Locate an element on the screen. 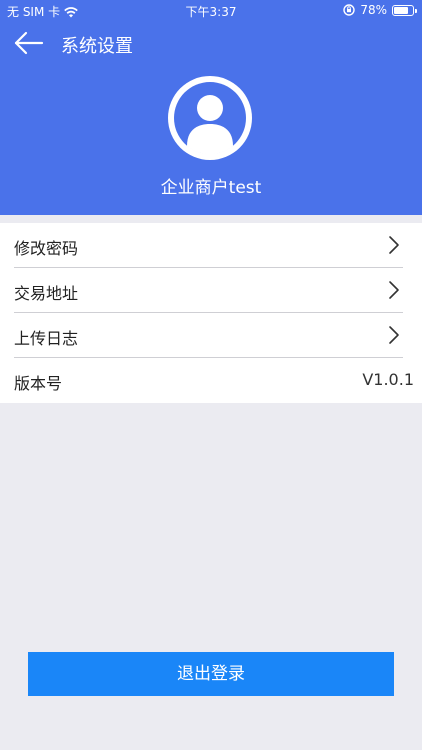 The width and height of the screenshot is (422, 750). logout-button: 退出登录 is located at coordinates (211, 674).